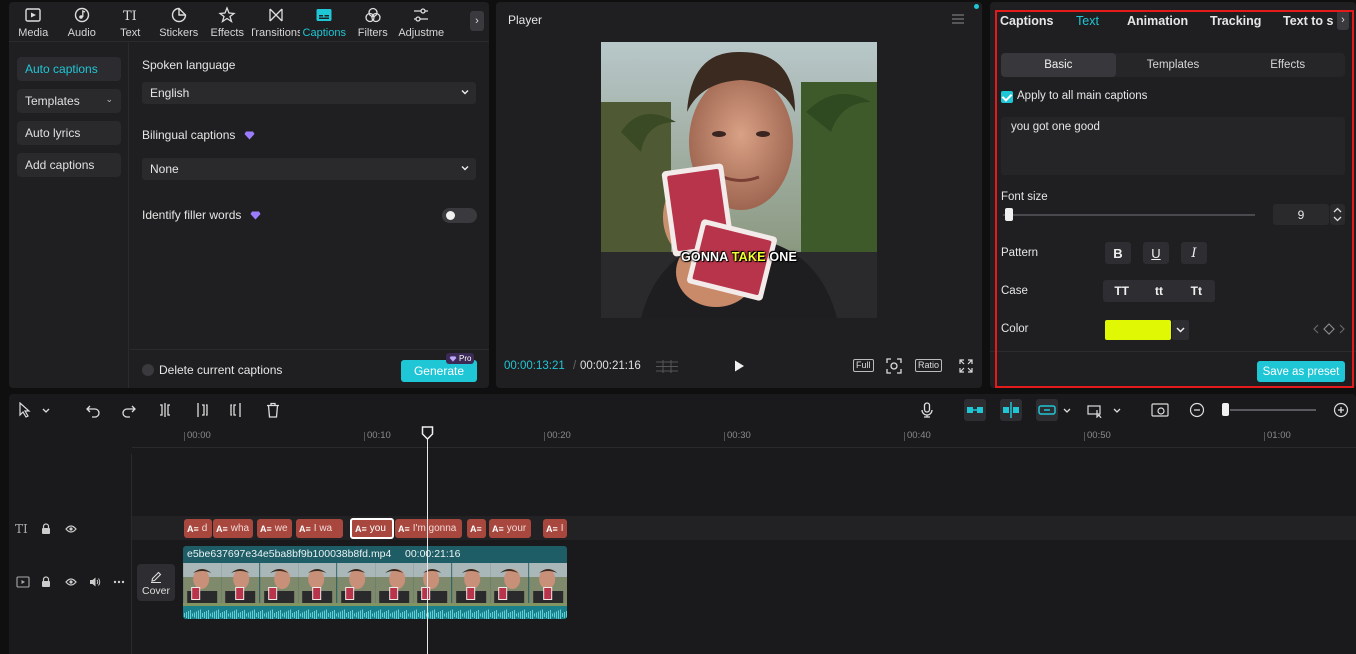 Image resolution: width=1356 pixels, height=654 pixels. Describe the element at coordinates (93, 410) in the screenshot. I see `undo-icon` at that location.